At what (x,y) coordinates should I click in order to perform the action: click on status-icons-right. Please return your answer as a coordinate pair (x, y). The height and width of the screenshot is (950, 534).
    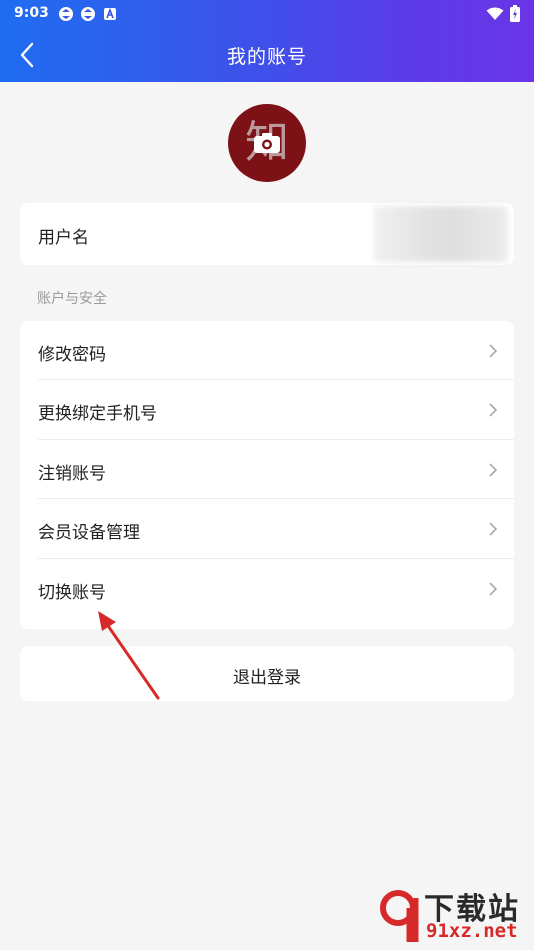
    Looking at the image, I should click on (503, 13).